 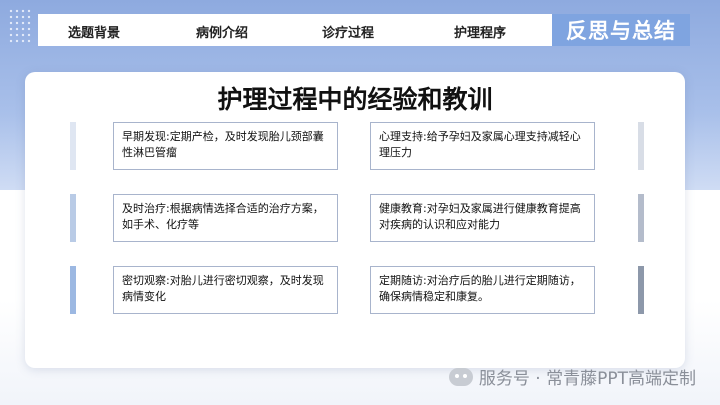 What do you see at coordinates (348, 31) in the screenshot?
I see `nav-tab-treatment: 诊疗过程` at bounding box center [348, 31].